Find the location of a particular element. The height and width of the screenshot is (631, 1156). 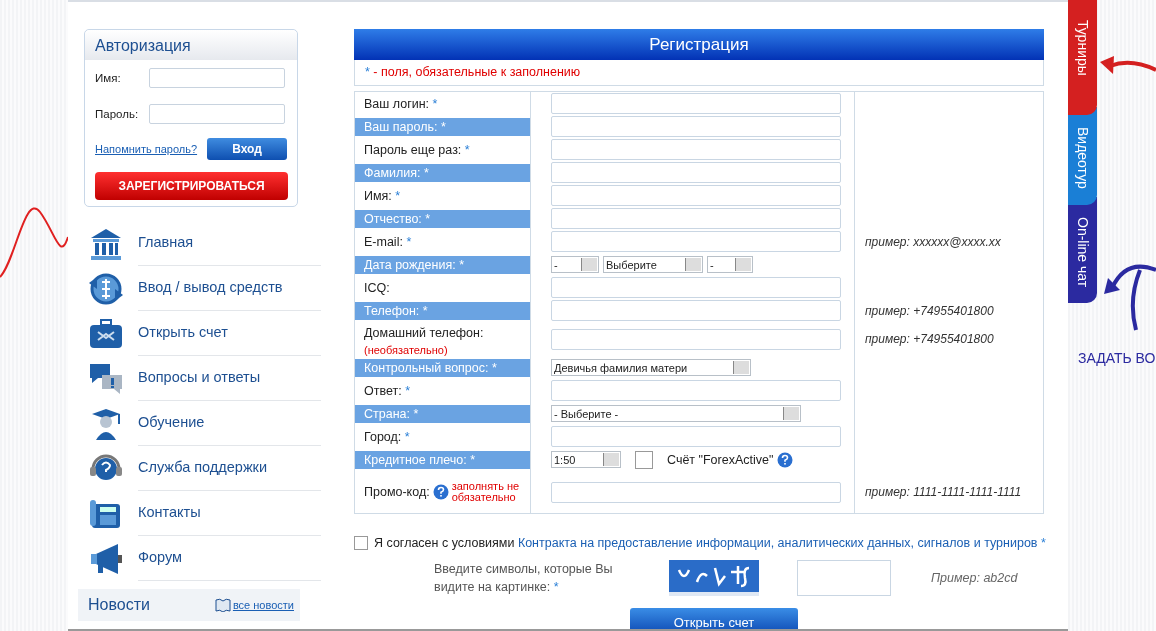

open-account-button: Открыть счет is located at coordinates (714, 618).